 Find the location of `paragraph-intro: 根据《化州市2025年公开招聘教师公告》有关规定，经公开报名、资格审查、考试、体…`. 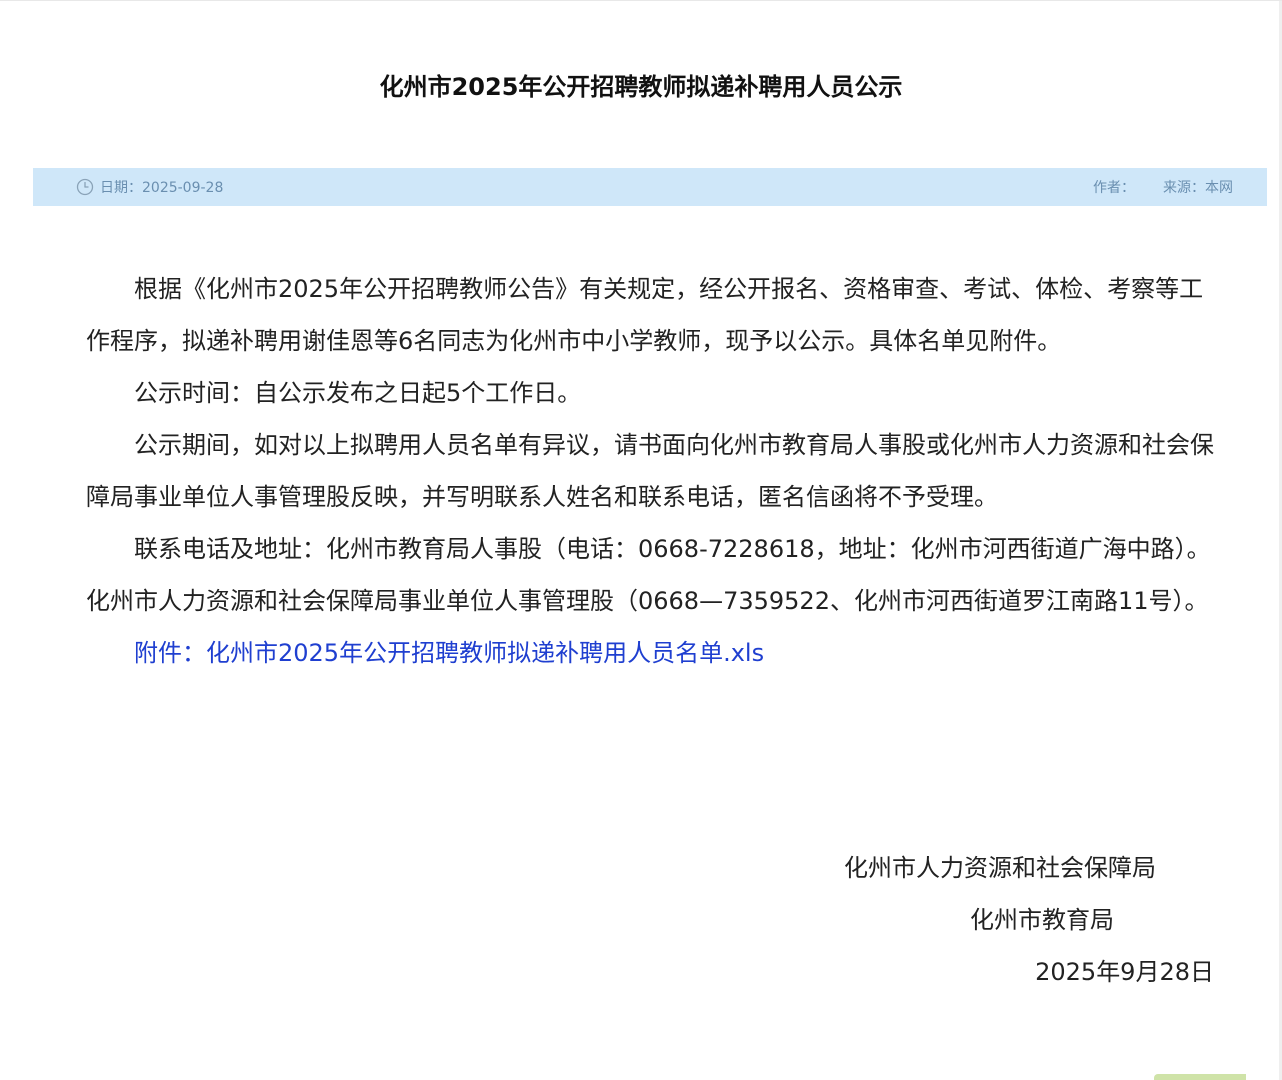

paragraph-intro: 根据《化州市2025年公开招聘教师公告》有关规定，经公开报名、资格审查、考试、体… is located at coordinates (645, 315).